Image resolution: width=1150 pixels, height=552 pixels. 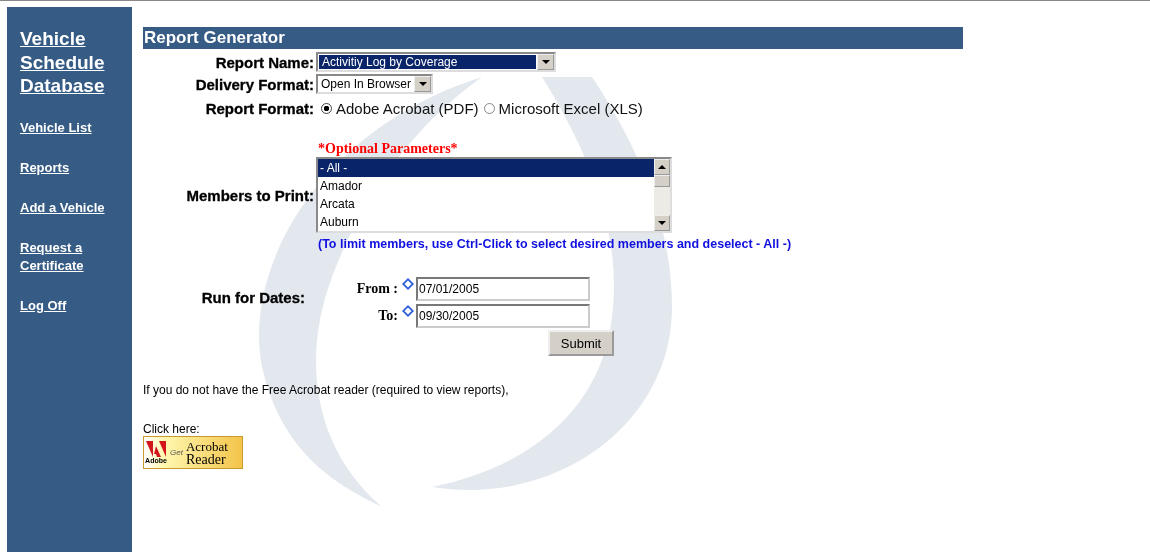 What do you see at coordinates (486, 168) in the screenshot?
I see `list-item: - All -` at bounding box center [486, 168].